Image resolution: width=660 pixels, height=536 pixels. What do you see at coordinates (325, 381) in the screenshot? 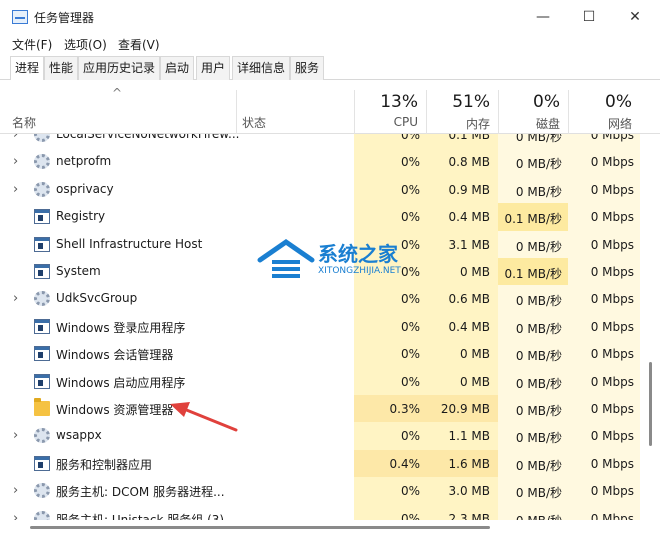
I see `process-row: Windows 启动应用程序 0% 0 MB 0 MB/秒 0 Mbps` at bounding box center [325, 381].